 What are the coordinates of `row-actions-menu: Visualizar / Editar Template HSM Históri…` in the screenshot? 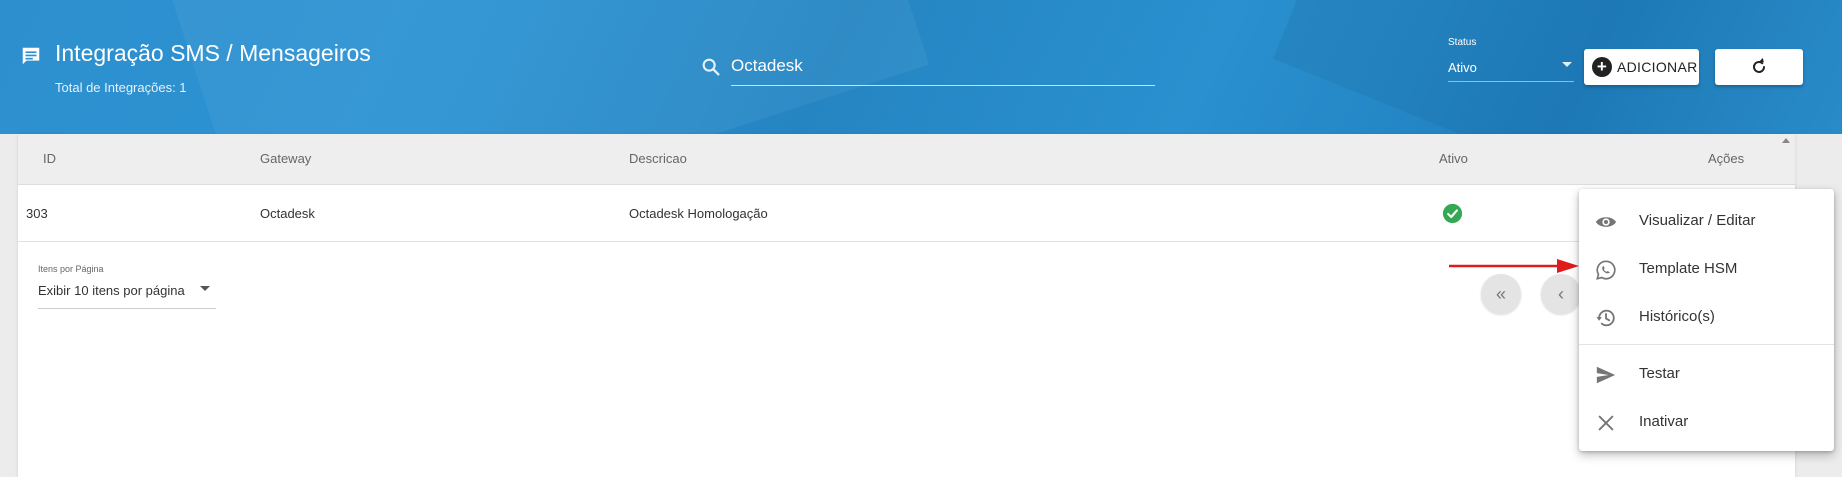 It's located at (1706, 320).